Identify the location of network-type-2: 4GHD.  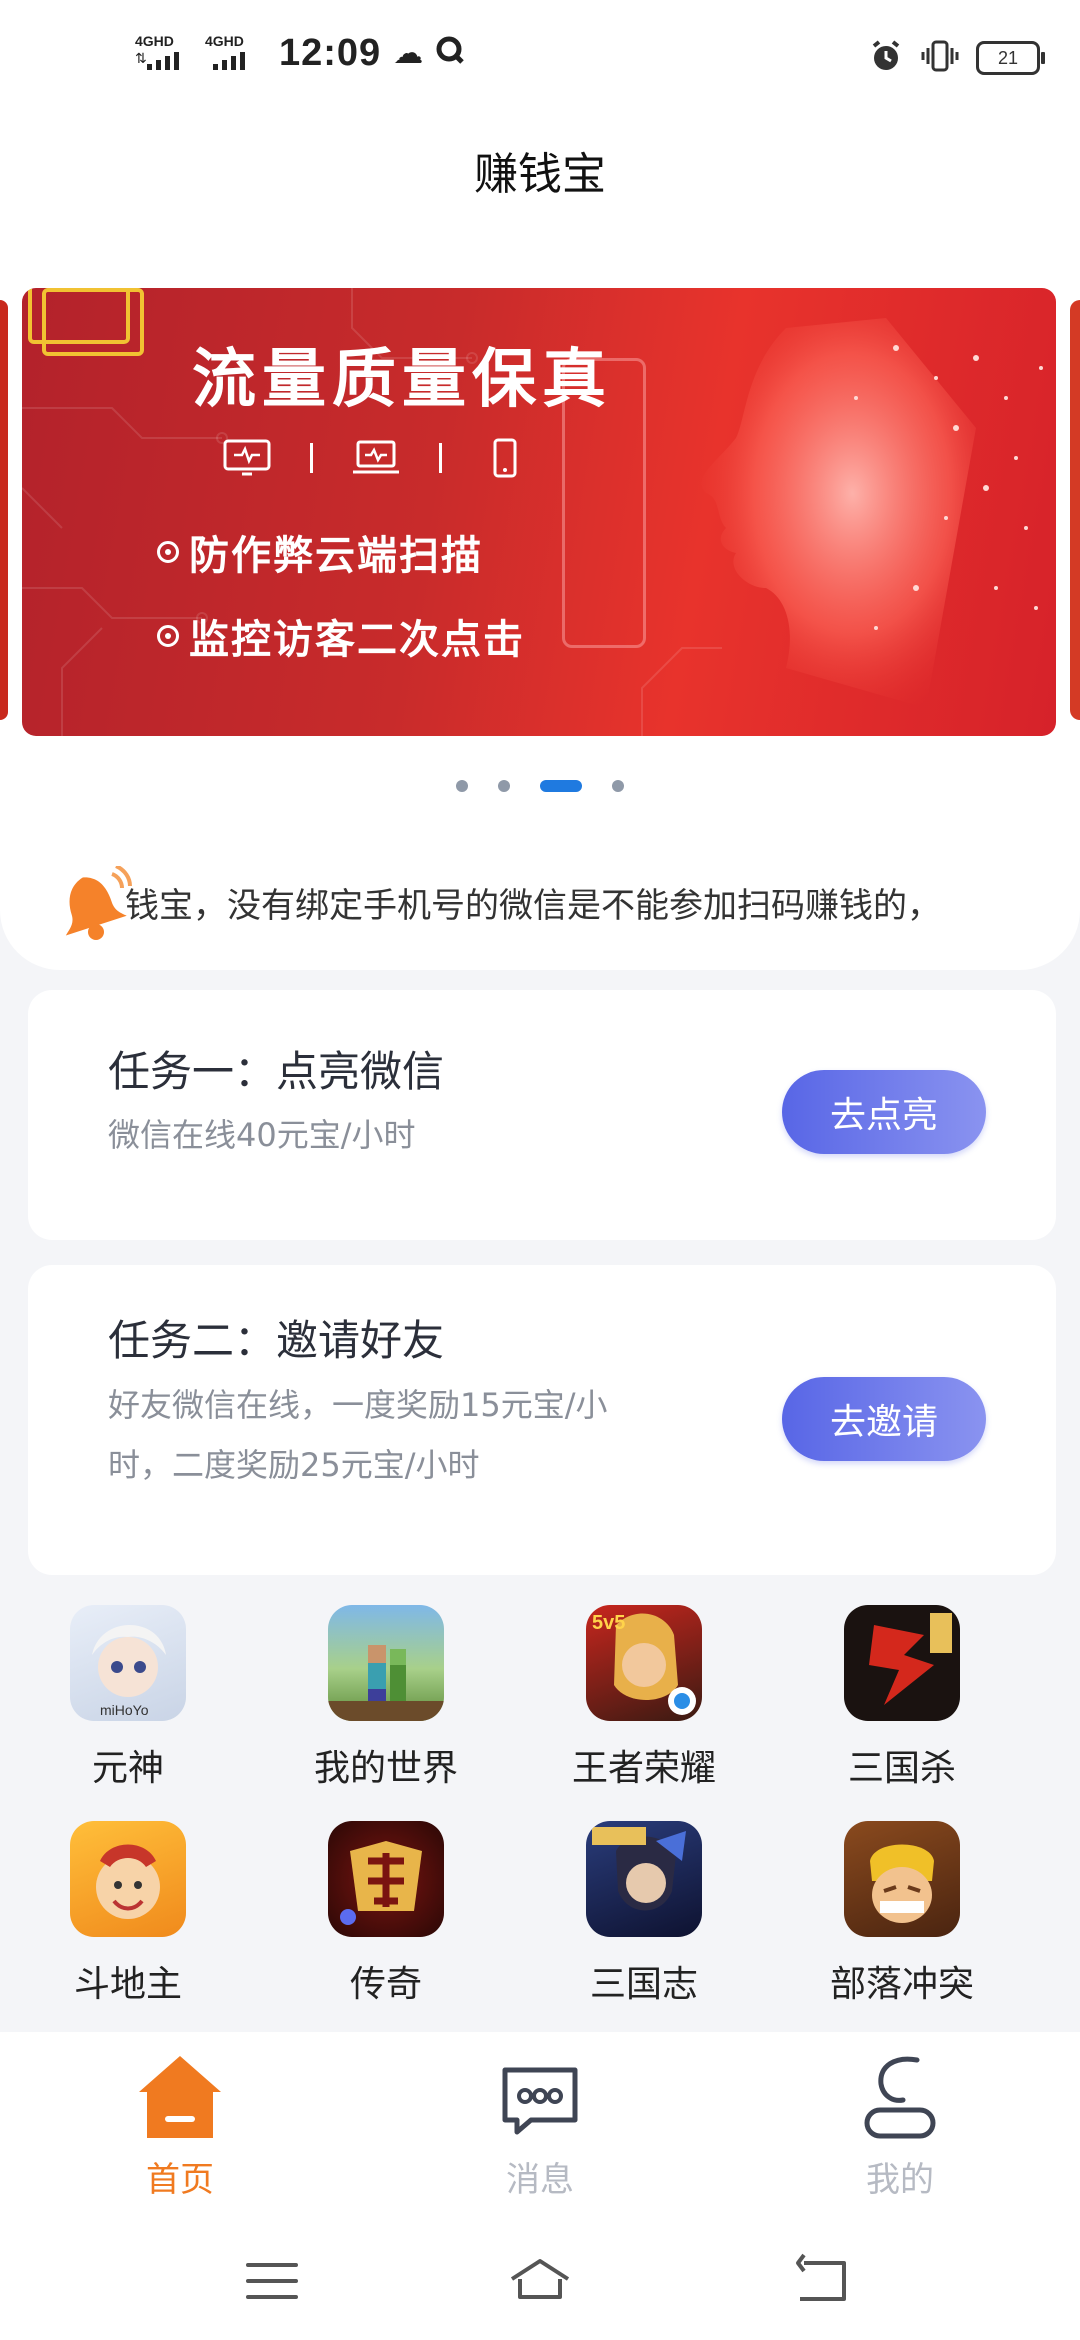
(224, 40).